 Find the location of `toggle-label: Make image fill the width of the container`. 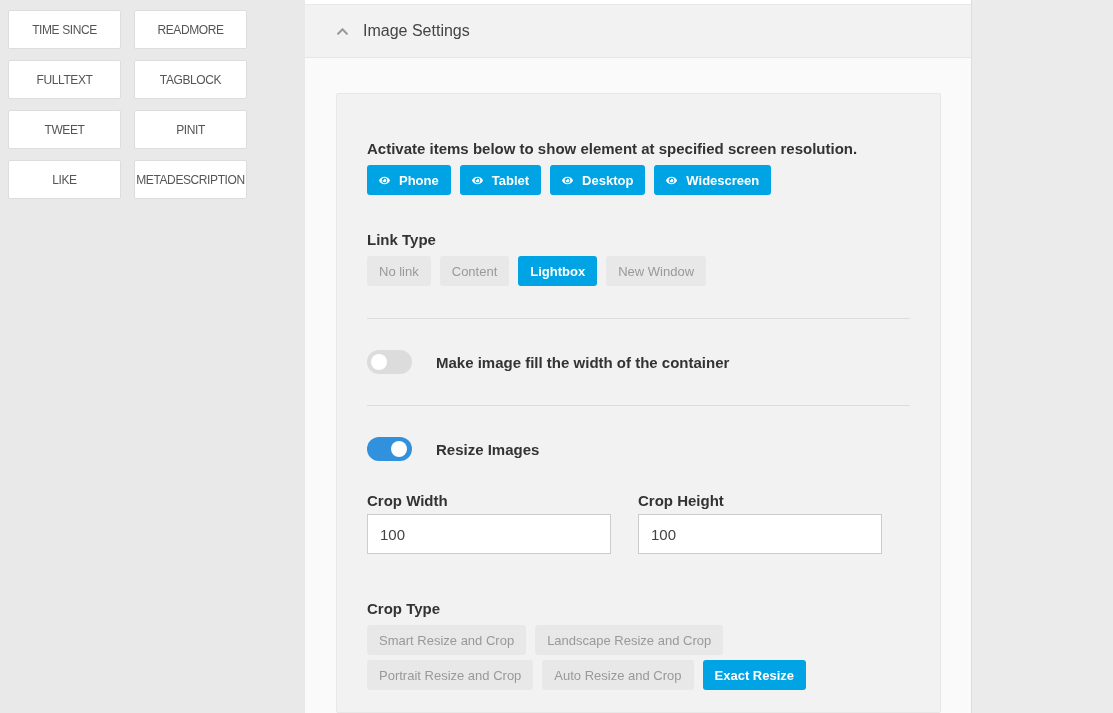

toggle-label: Make image fill the width of the container is located at coordinates (583, 362).